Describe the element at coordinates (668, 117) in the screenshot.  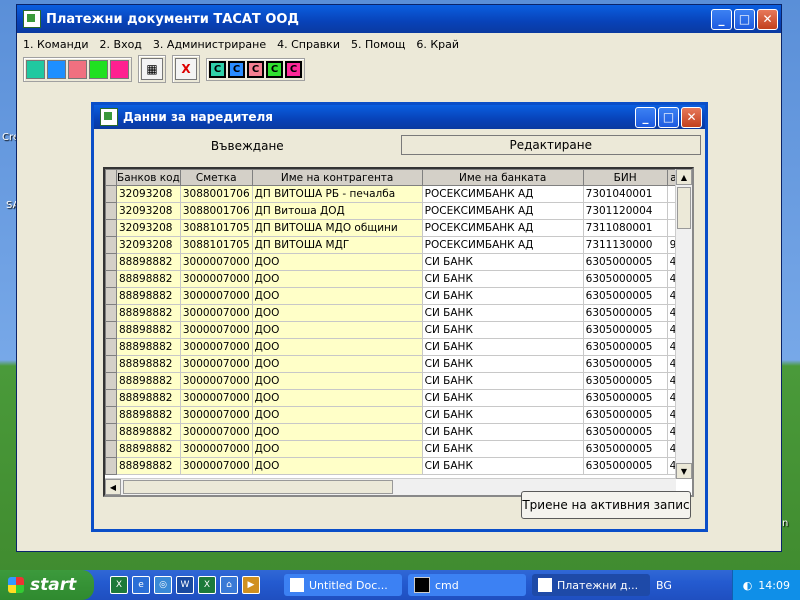
I see `dialog-maximize-button: □` at that location.